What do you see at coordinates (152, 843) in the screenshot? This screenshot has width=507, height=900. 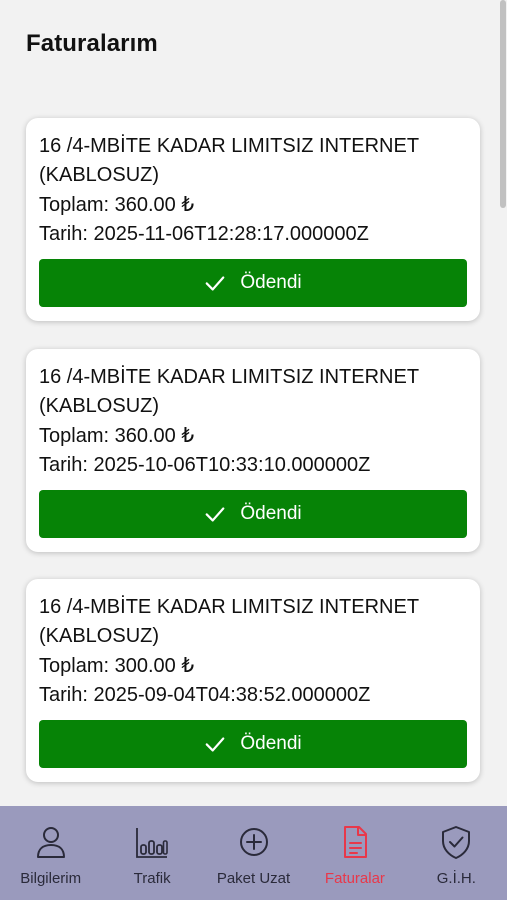 I see `bar-chart-icon` at bounding box center [152, 843].